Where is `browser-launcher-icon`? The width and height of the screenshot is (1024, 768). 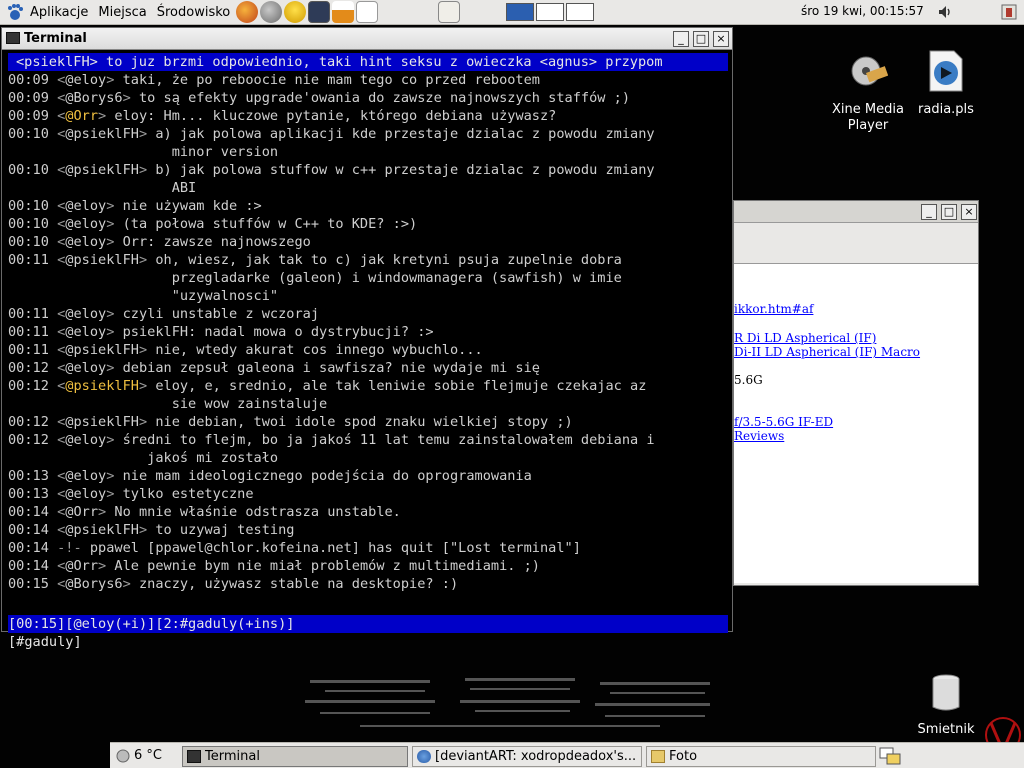
browser-launcher-icon is located at coordinates (271, 12).